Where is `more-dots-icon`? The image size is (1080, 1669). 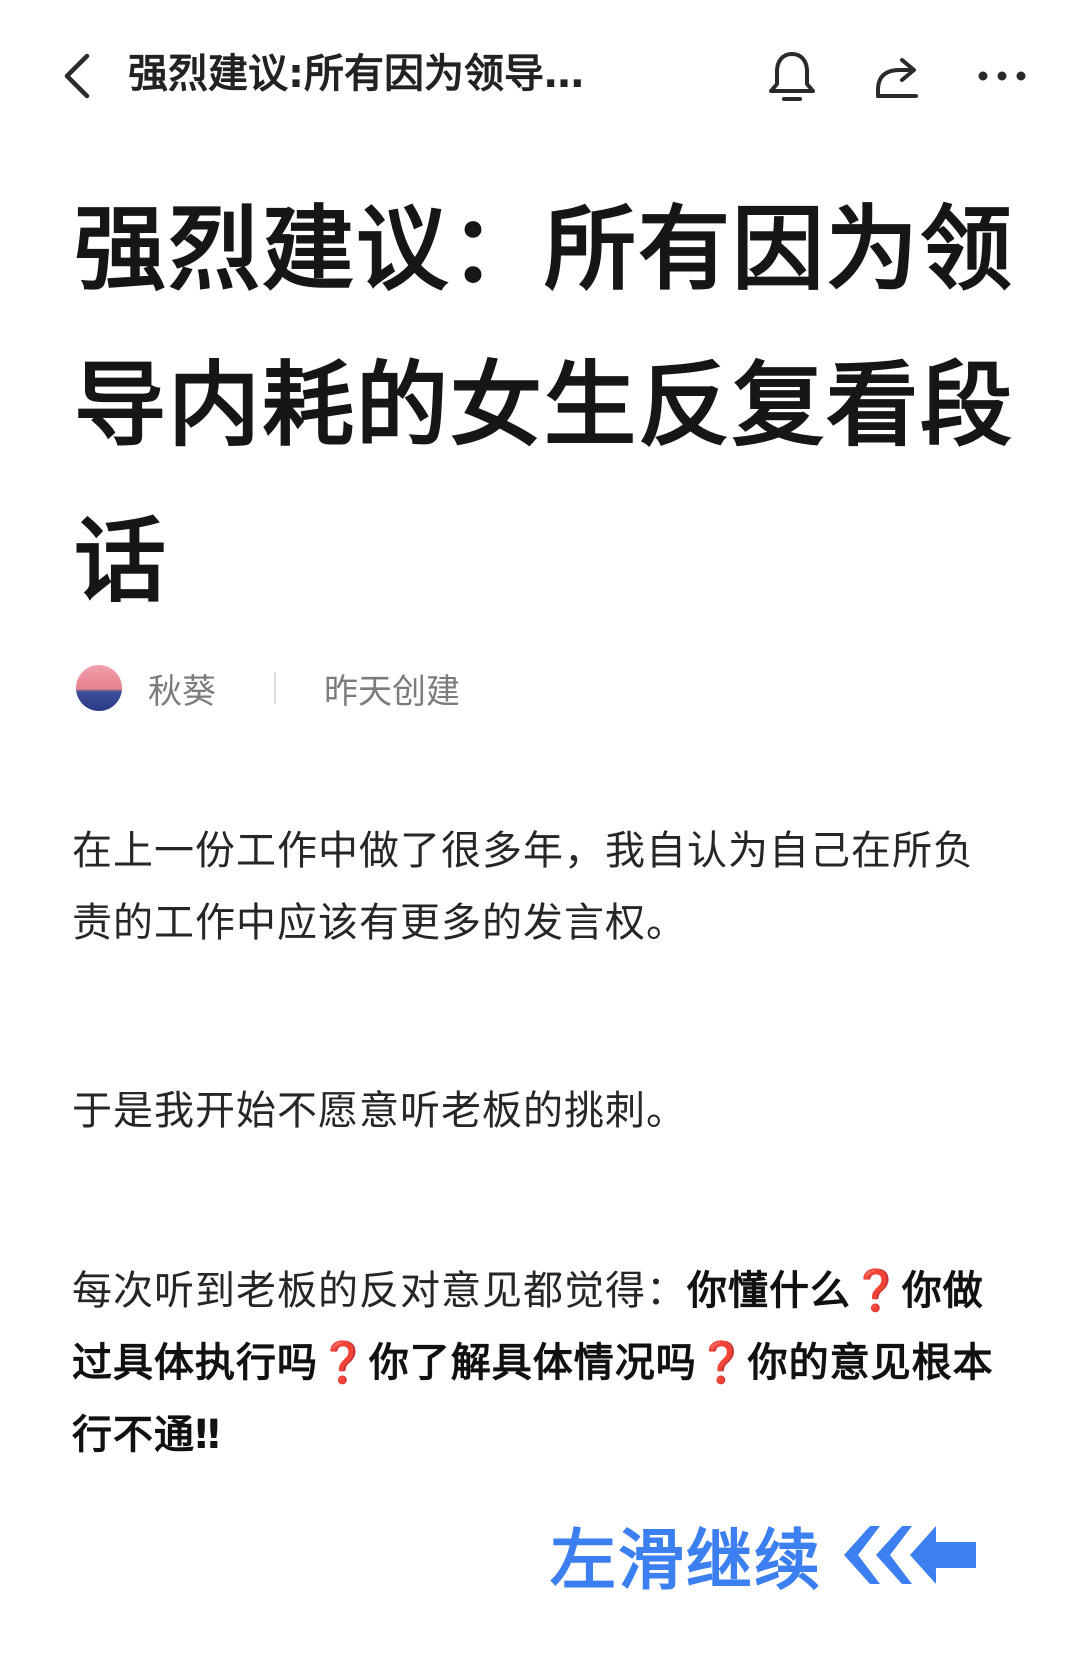
more-dots-icon is located at coordinates (1002, 76).